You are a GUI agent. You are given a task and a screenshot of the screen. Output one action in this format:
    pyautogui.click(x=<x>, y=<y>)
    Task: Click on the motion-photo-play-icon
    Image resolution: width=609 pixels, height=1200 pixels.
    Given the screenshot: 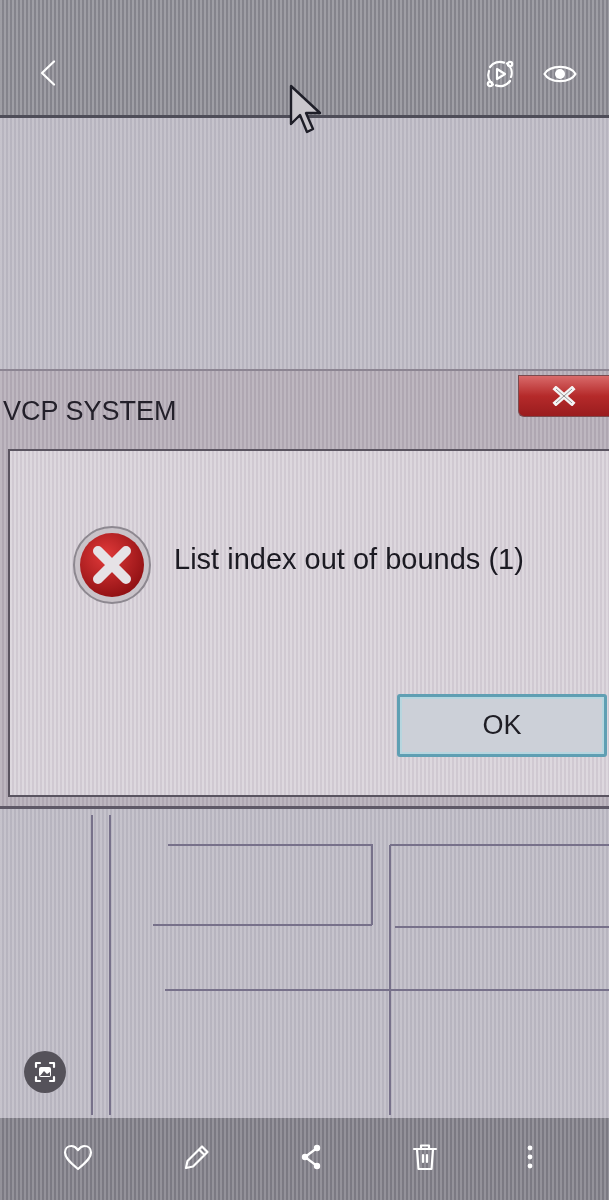 What is the action you would take?
    pyautogui.click(x=500, y=74)
    